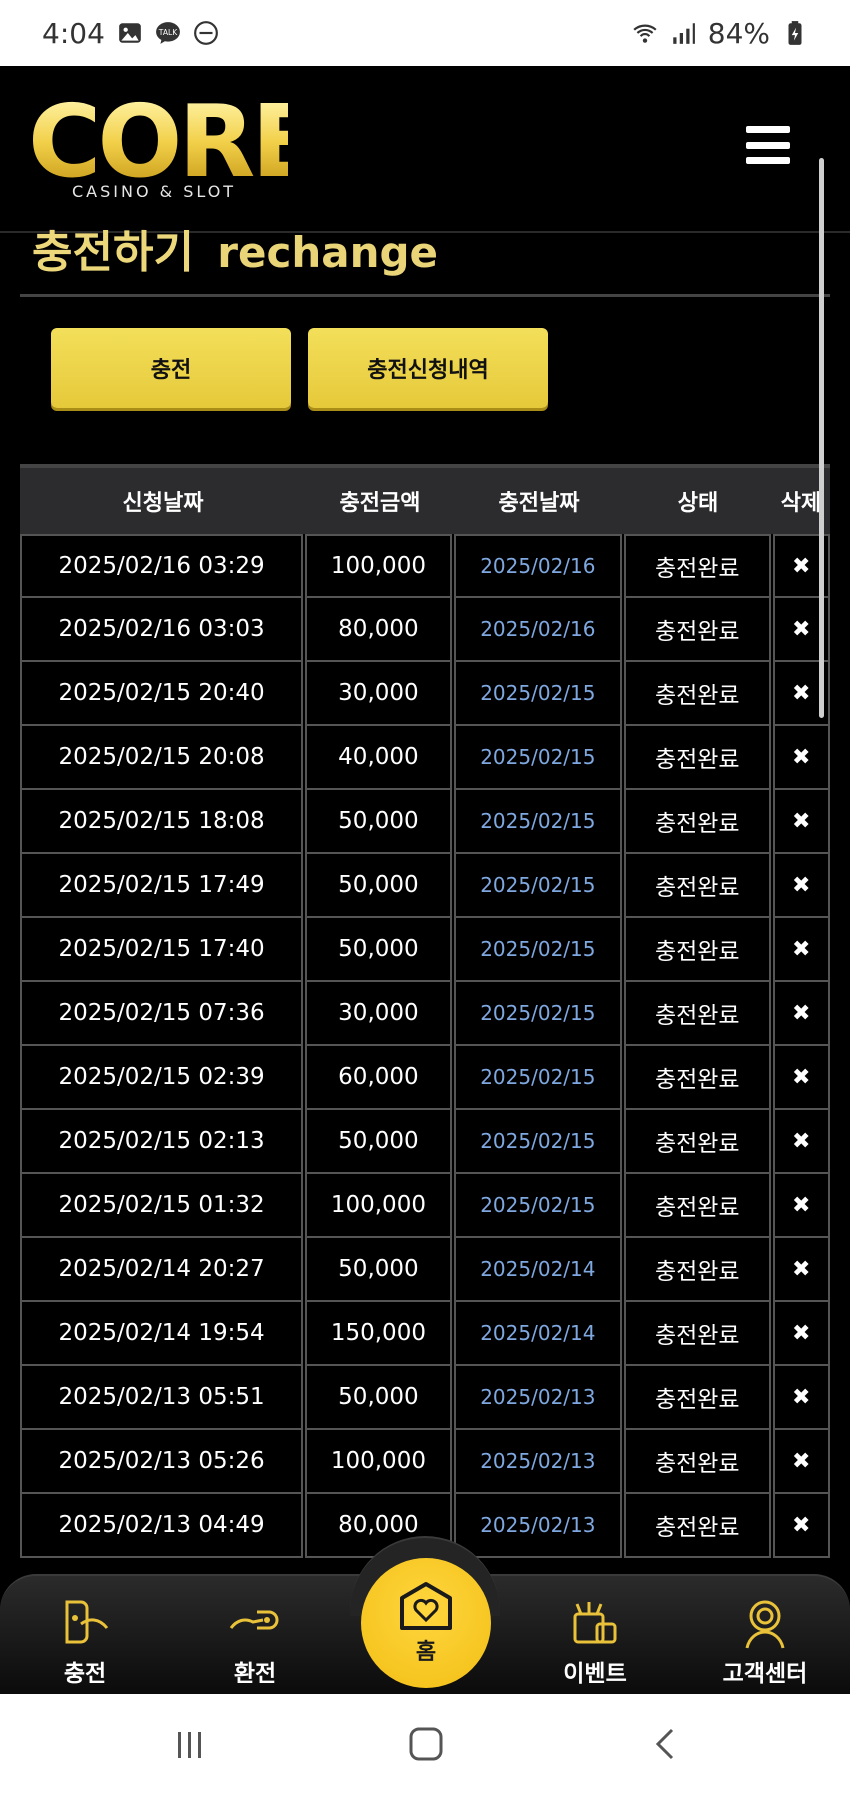  What do you see at coordinates (255, 1641) in the screenshot?
I see `nav-exchange: 환전` at bounding box center [255, 1641].